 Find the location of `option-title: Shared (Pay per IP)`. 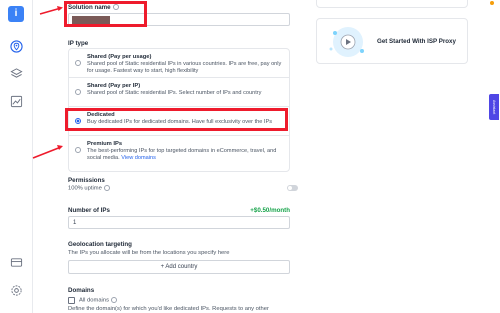

option-title: Shared (Pay per IP) is located at coordinates (114, 86).